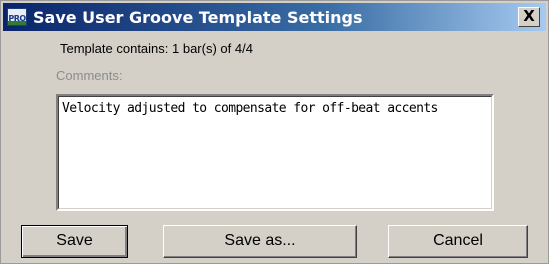 Image resolution: width=551 pixels, height=276 pixels. I want to click on window-title: Save User Groove Template Settings, so click(198, 17).